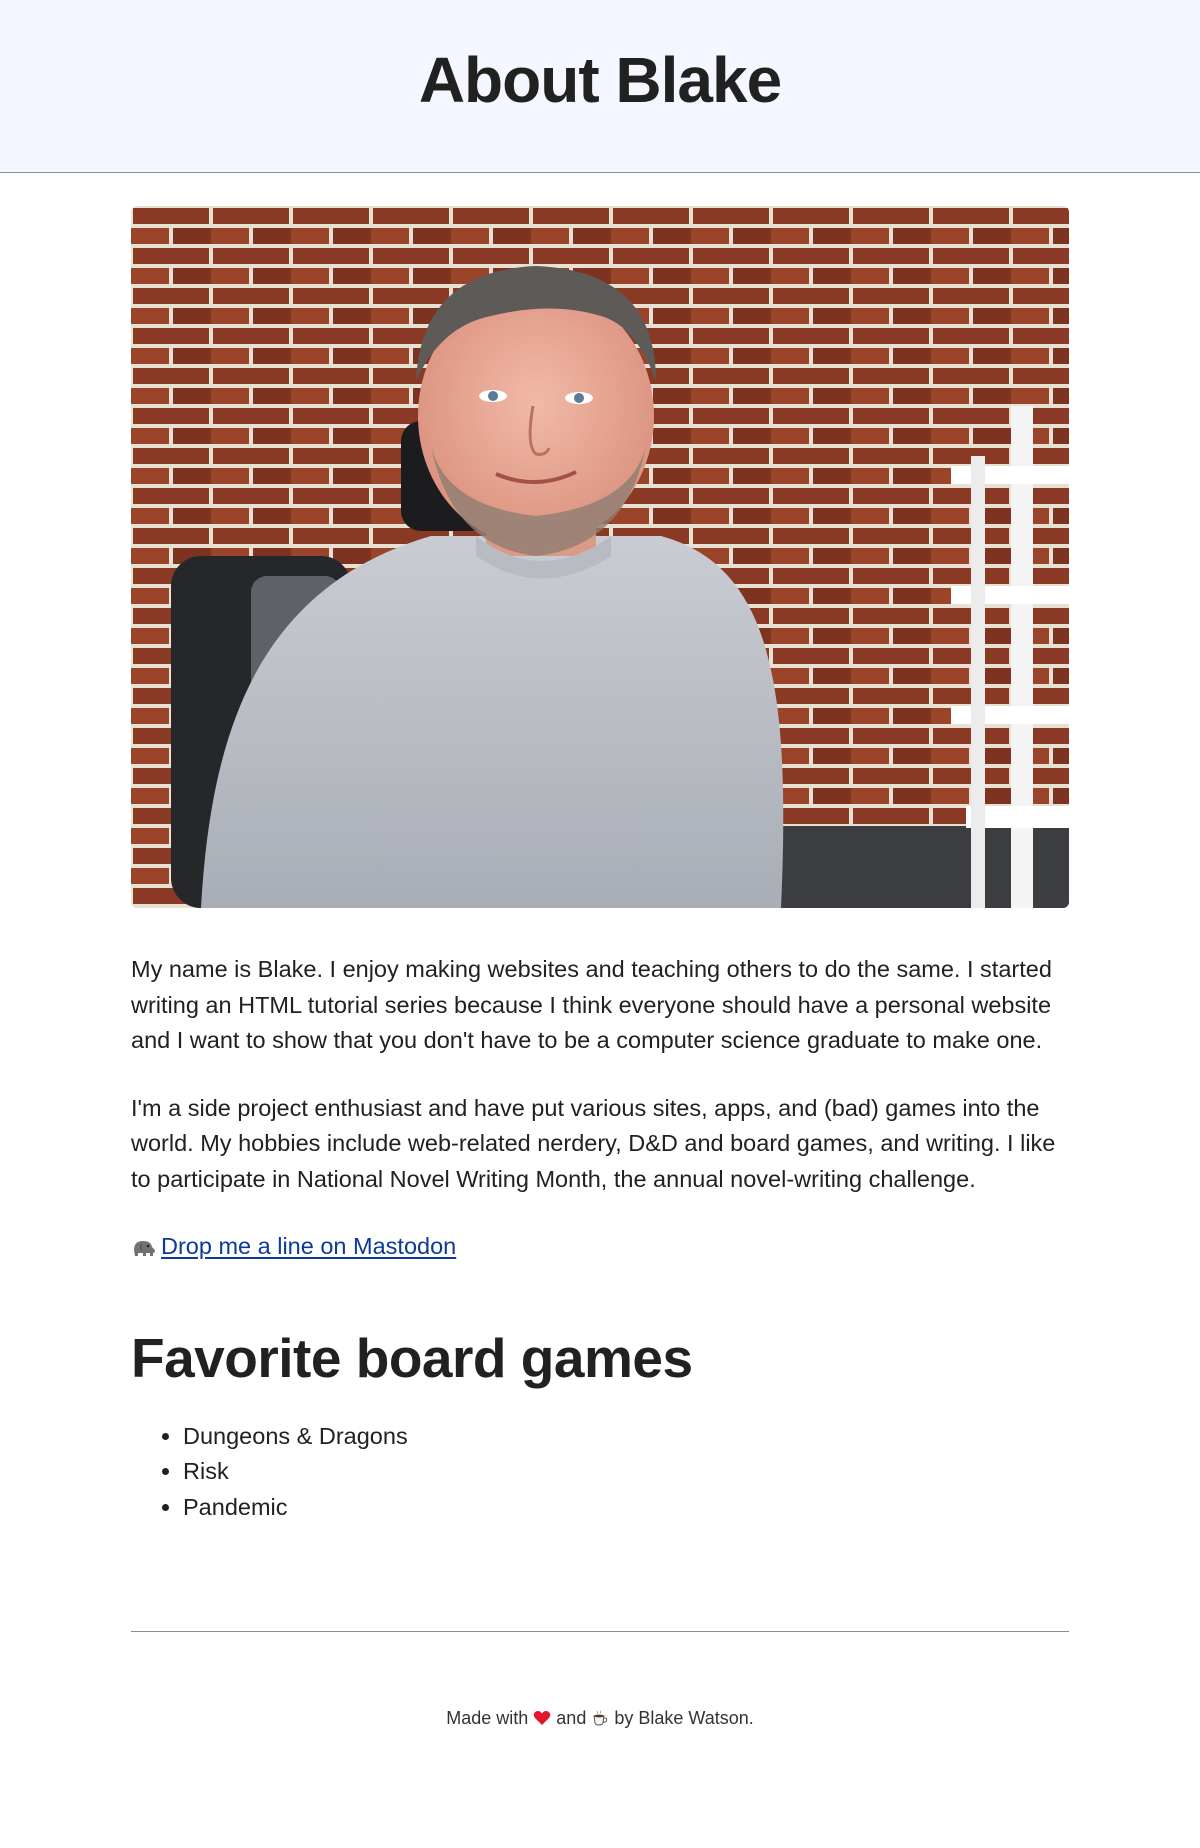  Describe the element at coordinates (684, 1718) in the screenshot. I see `footer-by: by Blake Watson.` at that location.